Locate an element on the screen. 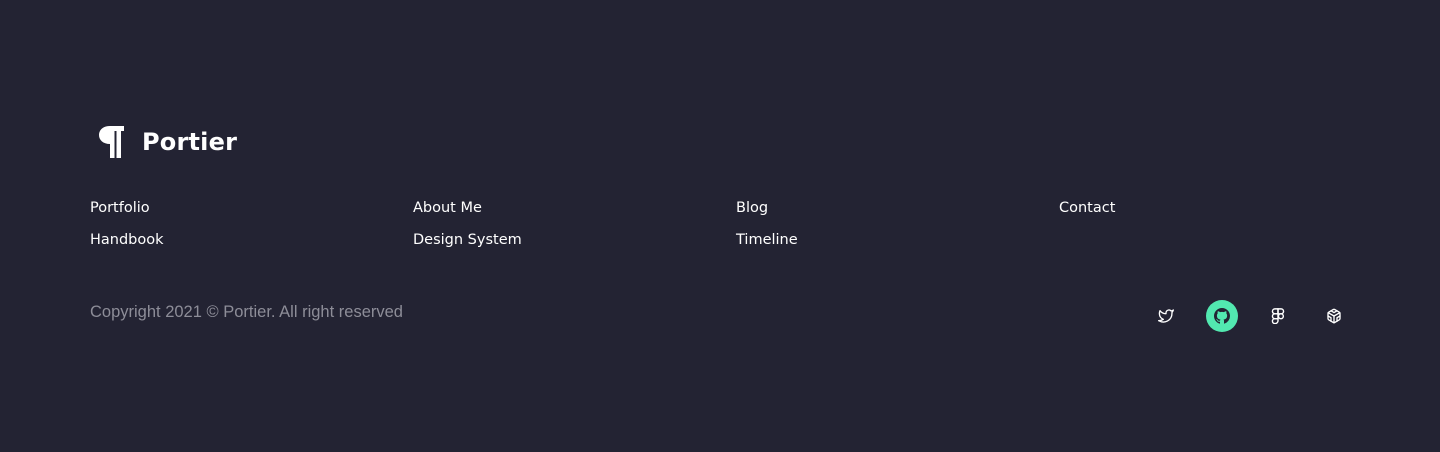 This screenshot has width=1440, height=452. figma-icon is located at coordinates (1278, 316).